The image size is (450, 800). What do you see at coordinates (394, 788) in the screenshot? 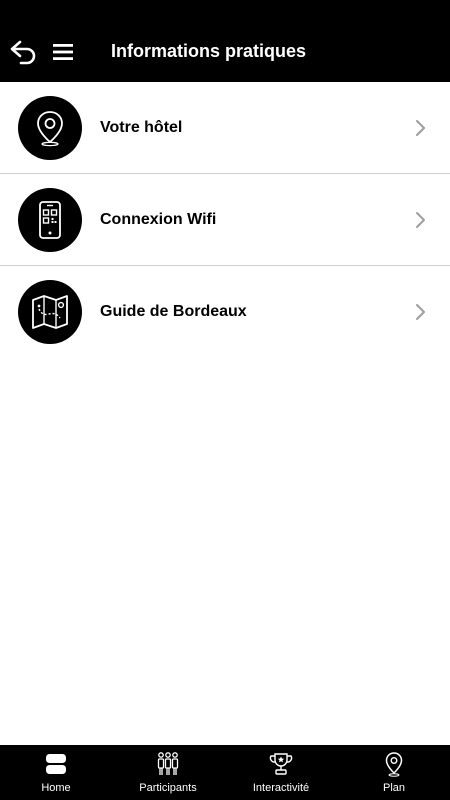
I see `tab-label: Plan` at bounding box center [394, 788].